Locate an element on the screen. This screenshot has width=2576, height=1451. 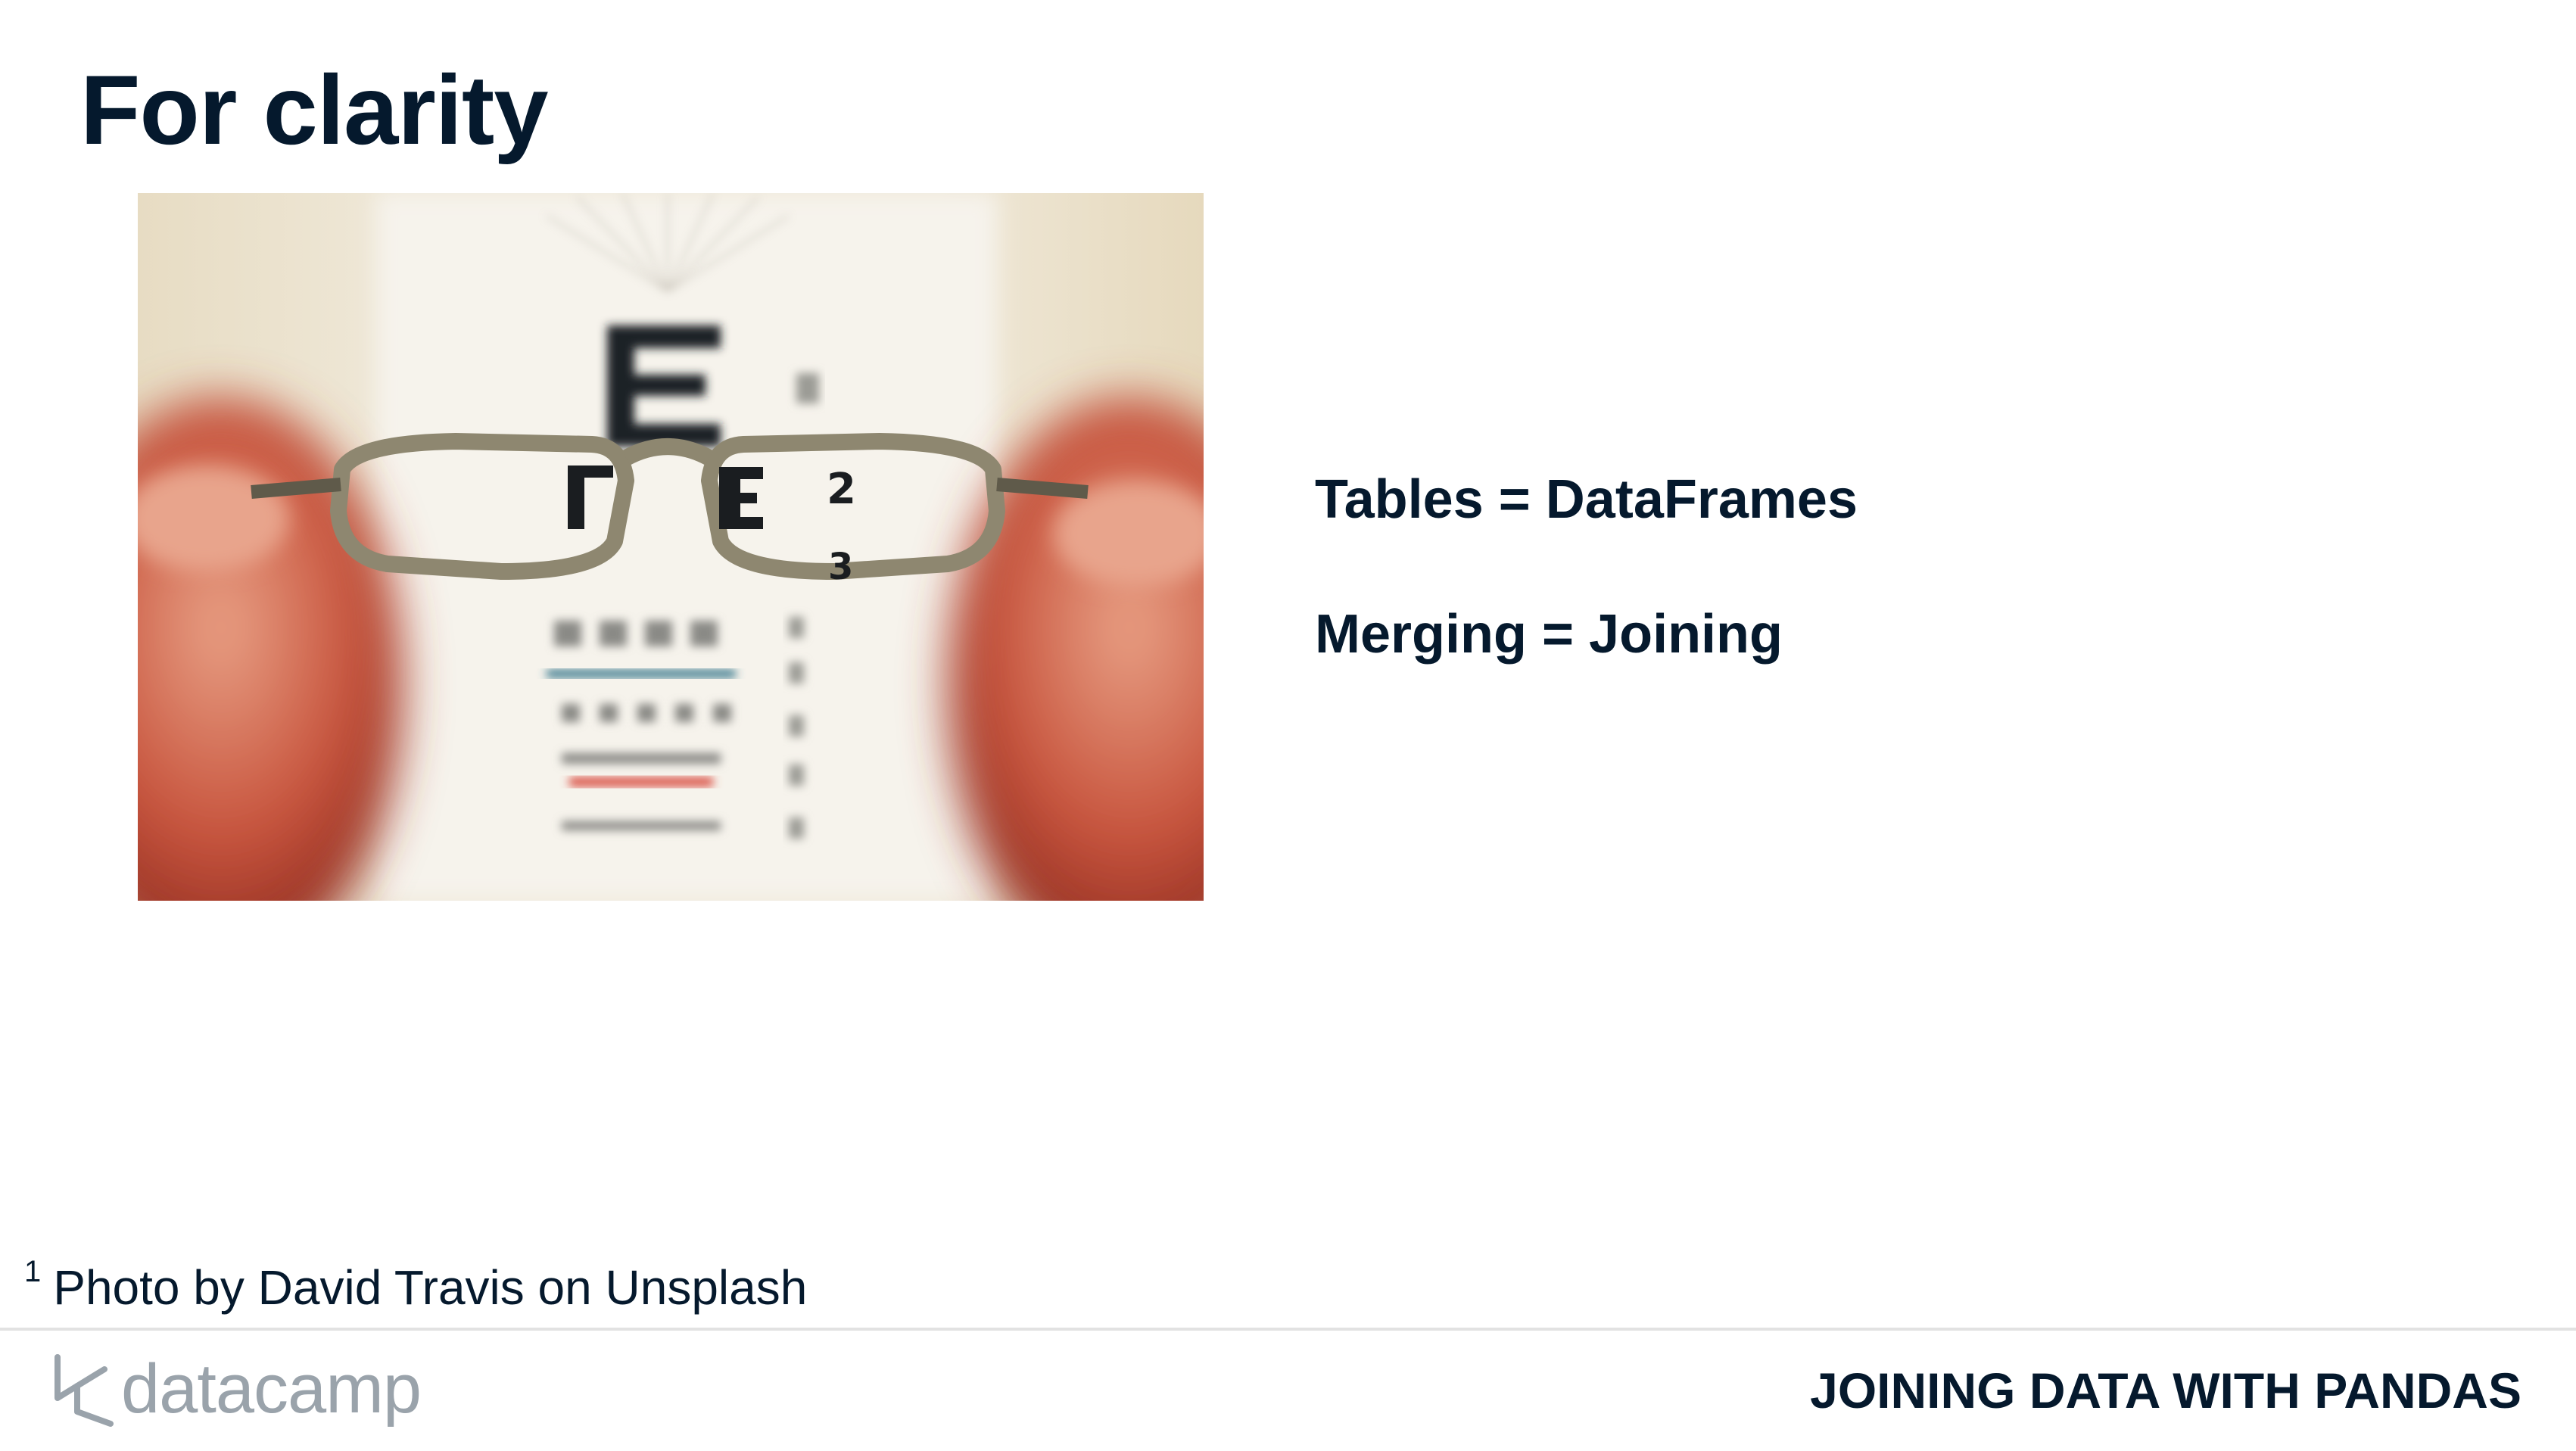
footnote-marker: 1 is located at coordinates (33, 1271).